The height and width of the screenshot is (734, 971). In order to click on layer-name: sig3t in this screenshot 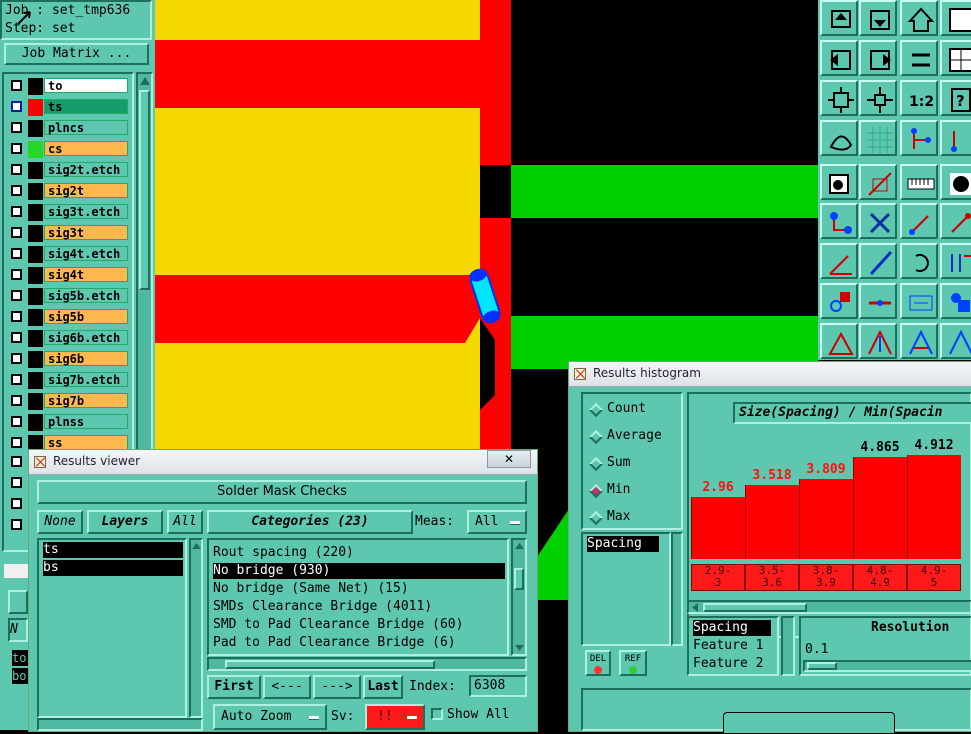, I will do `click(86, 232)`.